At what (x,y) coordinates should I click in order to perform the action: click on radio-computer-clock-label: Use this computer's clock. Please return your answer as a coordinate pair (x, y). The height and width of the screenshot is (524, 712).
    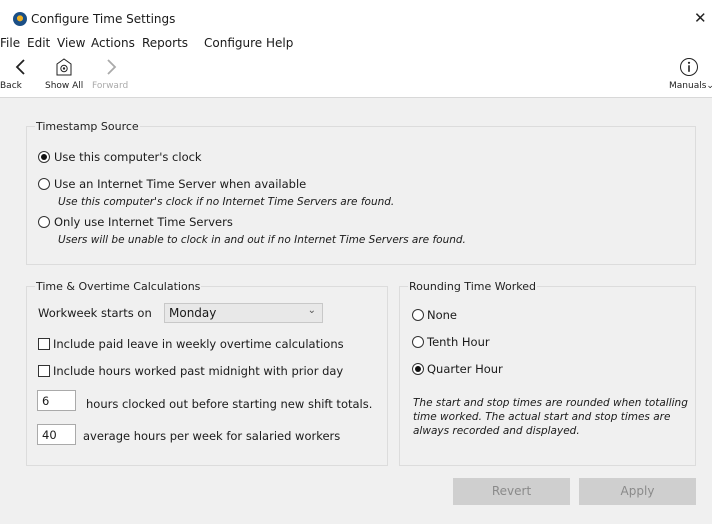
    Looking at the image, I should click on (128, 157).